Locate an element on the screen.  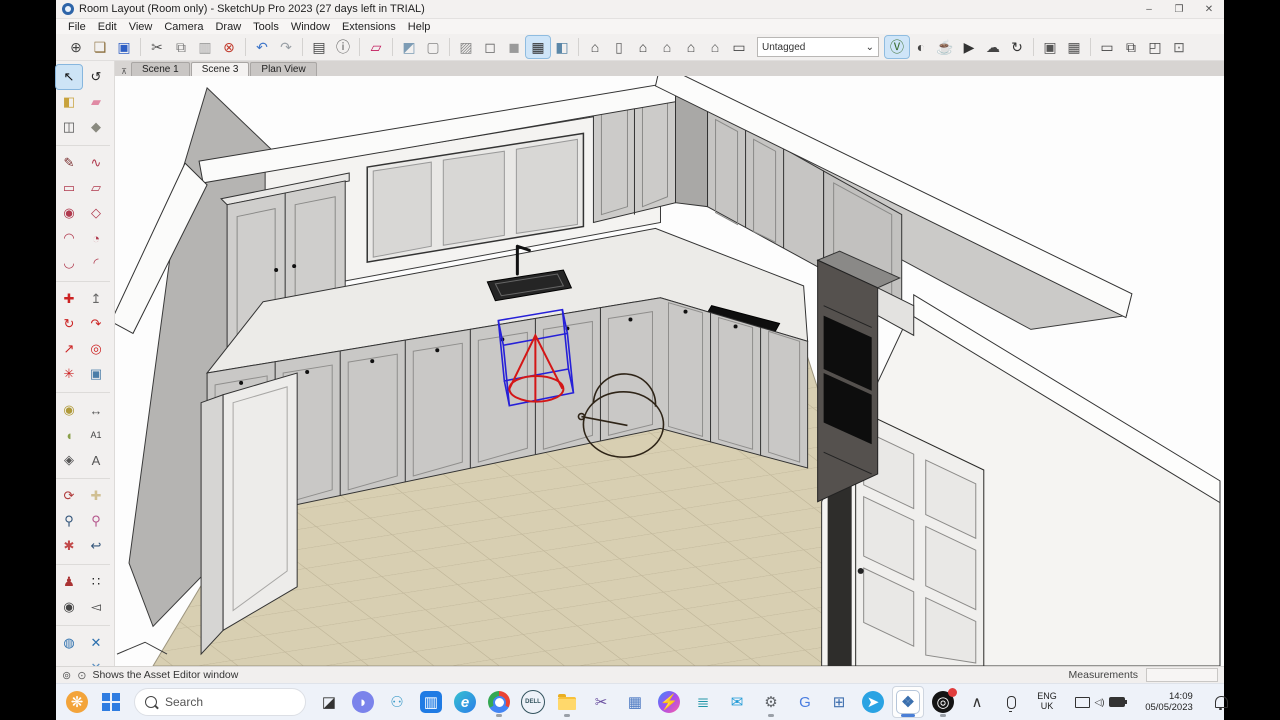
start-button is located at coordinates (111, 702).